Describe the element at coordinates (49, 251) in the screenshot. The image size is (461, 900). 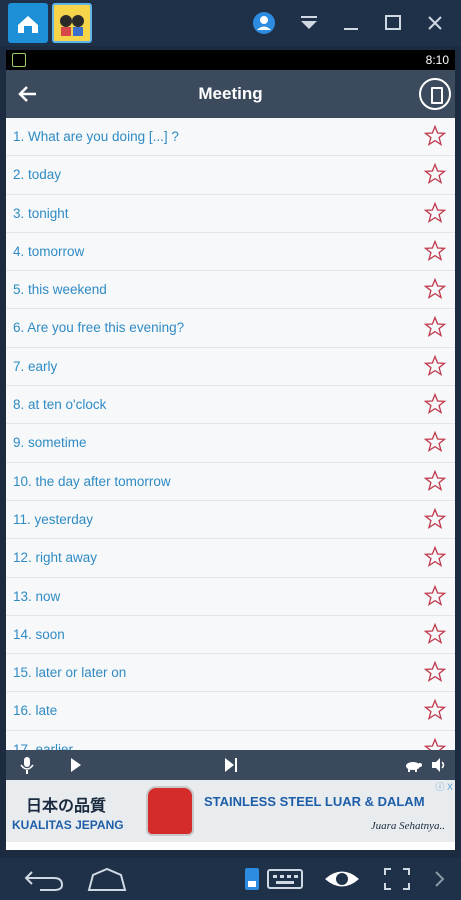
I see `phrase-label: 4. tomorrow` at that location.